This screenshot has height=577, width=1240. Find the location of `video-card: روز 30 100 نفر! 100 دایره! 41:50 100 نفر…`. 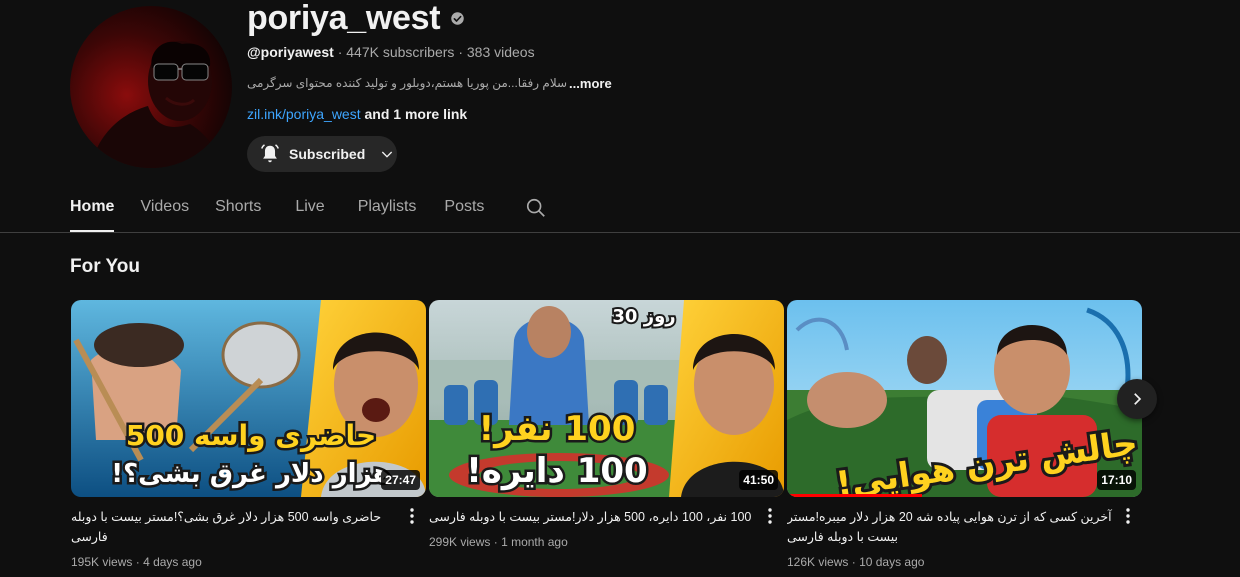

video-card: روز 30 100 نفر! 100 دایره! 41:50 100 نفر… is located at coordinates (606, 424).